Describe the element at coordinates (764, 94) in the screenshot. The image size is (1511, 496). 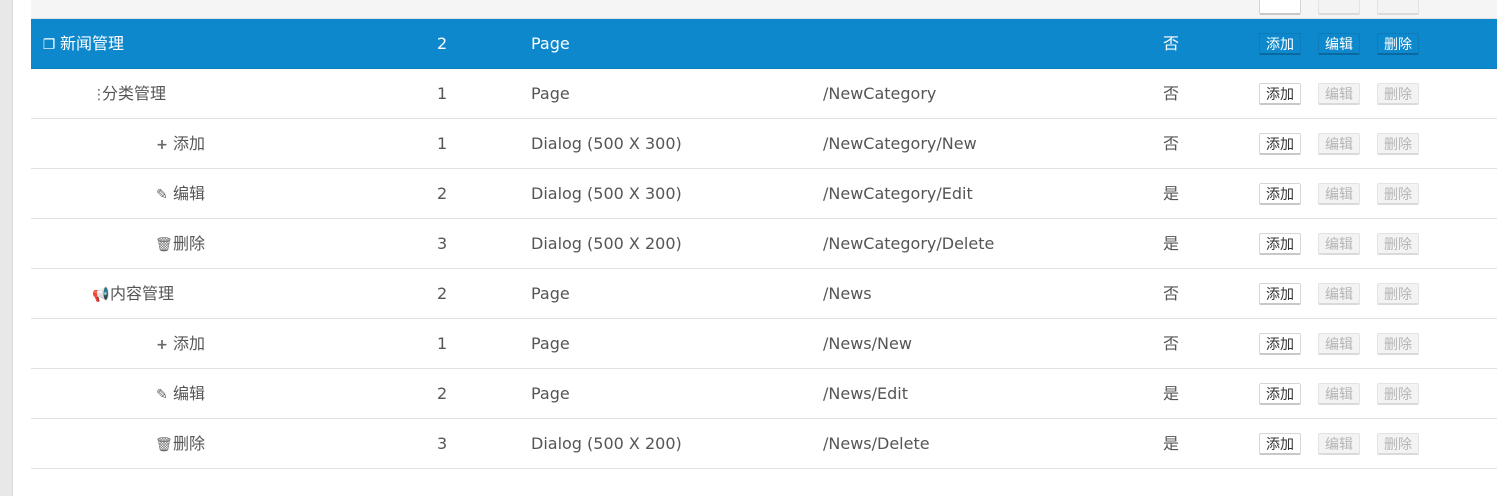
I see `table-row-category-management: ⋮分类管理 1 Page /NewCategory 否 添加 编辑 删除` at that location.